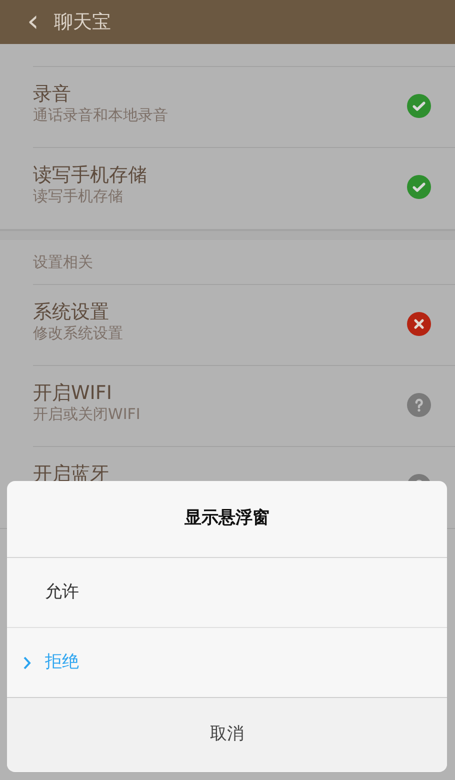  Describe the element at coordinates (100, 116) in the screenshot. I see `permission-description: 通话录音和本地录音` at that location.